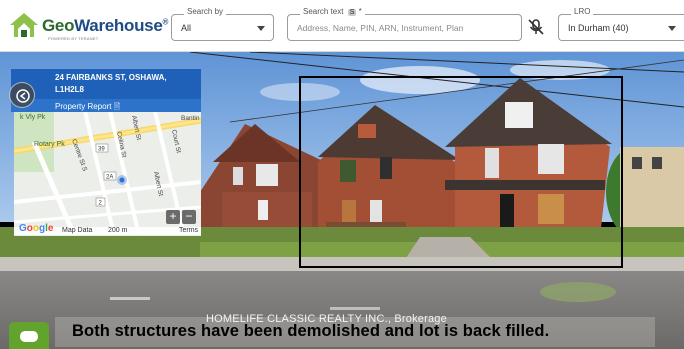 Image resolution: width=684 pixels, height=349 pixels. What do you see at coordinates (186, 28) in the screenshot?
I see `search-by-value: All` at bounding box center [186, 28].